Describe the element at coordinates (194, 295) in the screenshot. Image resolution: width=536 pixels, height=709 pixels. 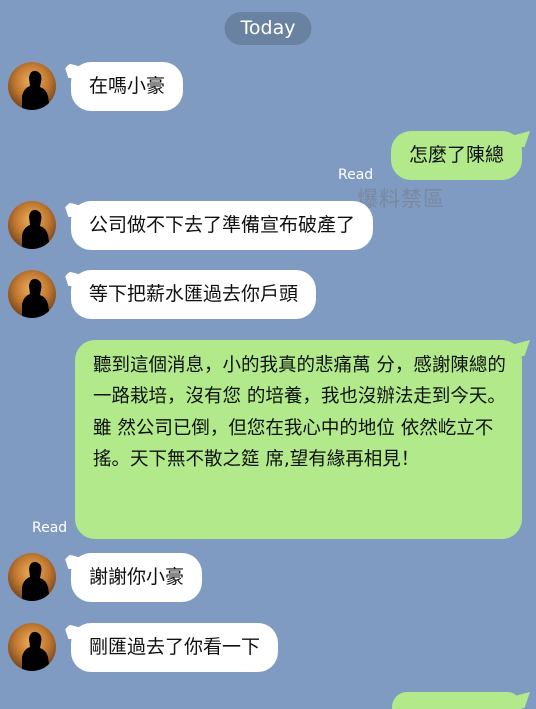
I see `message-bubble-incoming: 等下把薪水匯過去你戶頭` at that location.